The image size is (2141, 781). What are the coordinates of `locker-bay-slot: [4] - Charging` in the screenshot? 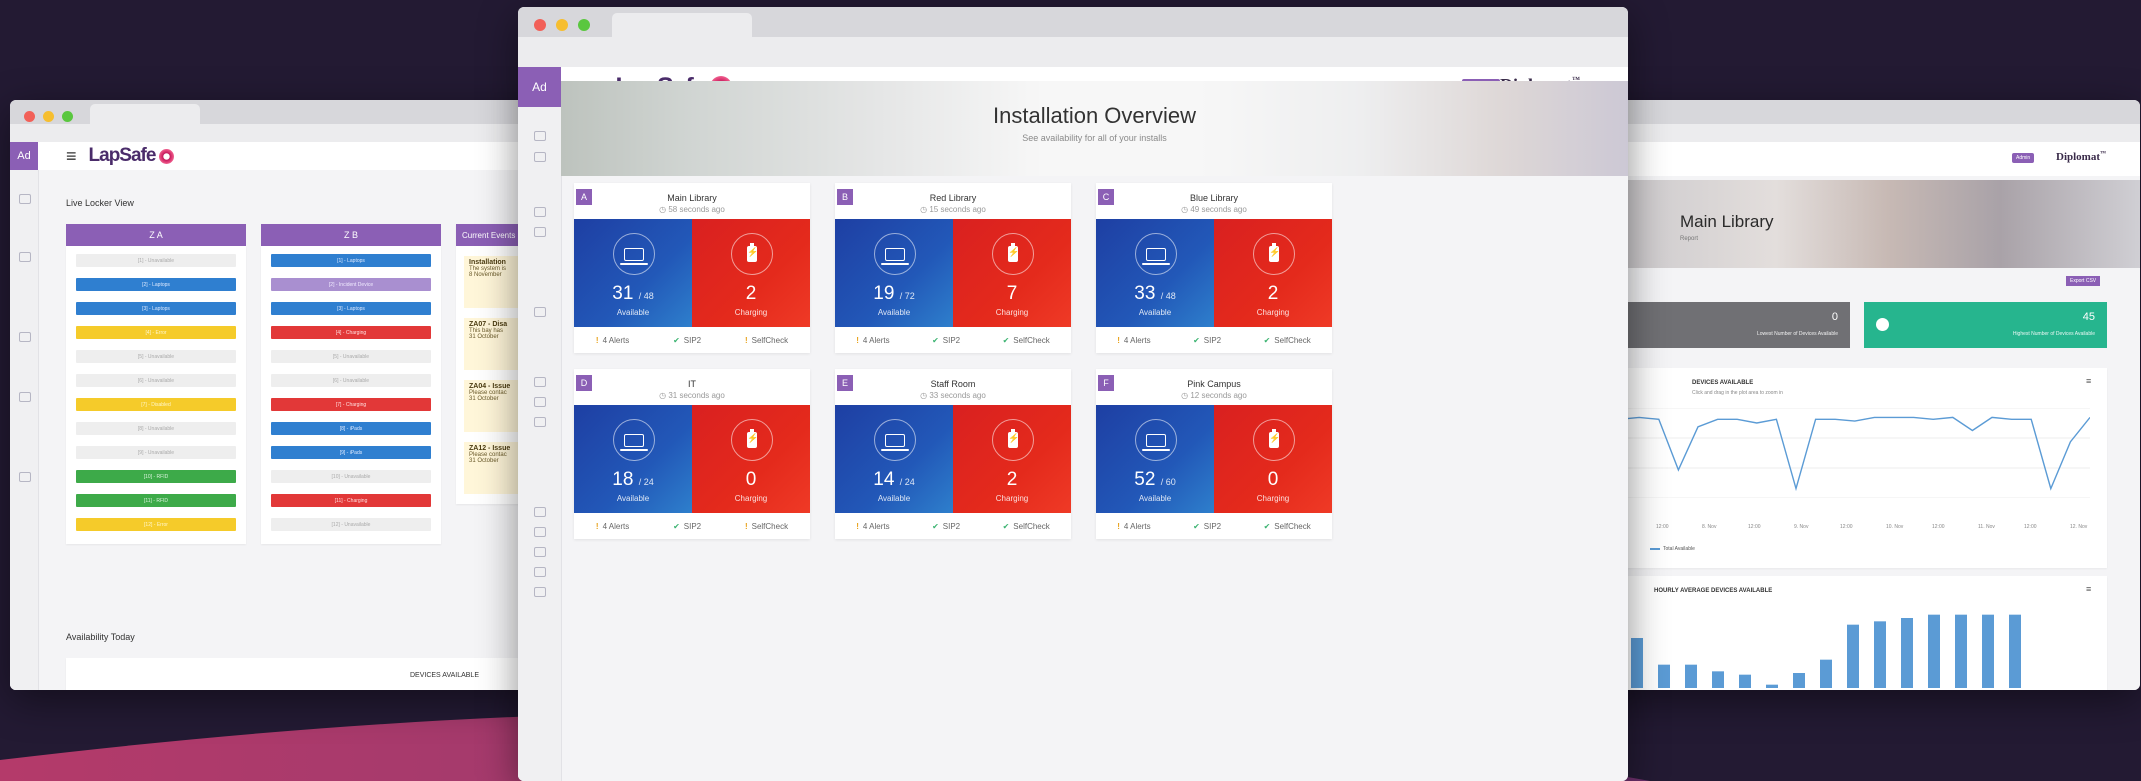 It's located at (351, 332).